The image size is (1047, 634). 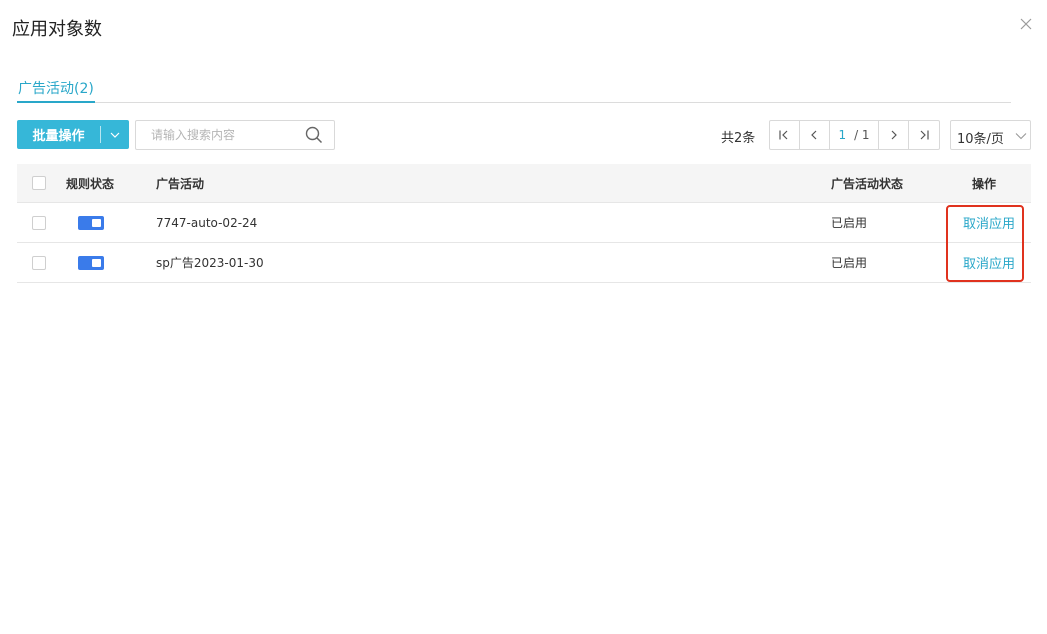 What do you see at coordinates (58, 134) in the screenshot?
I see `batch-operation-label: 批量操作` at bounding box center [58, 134].